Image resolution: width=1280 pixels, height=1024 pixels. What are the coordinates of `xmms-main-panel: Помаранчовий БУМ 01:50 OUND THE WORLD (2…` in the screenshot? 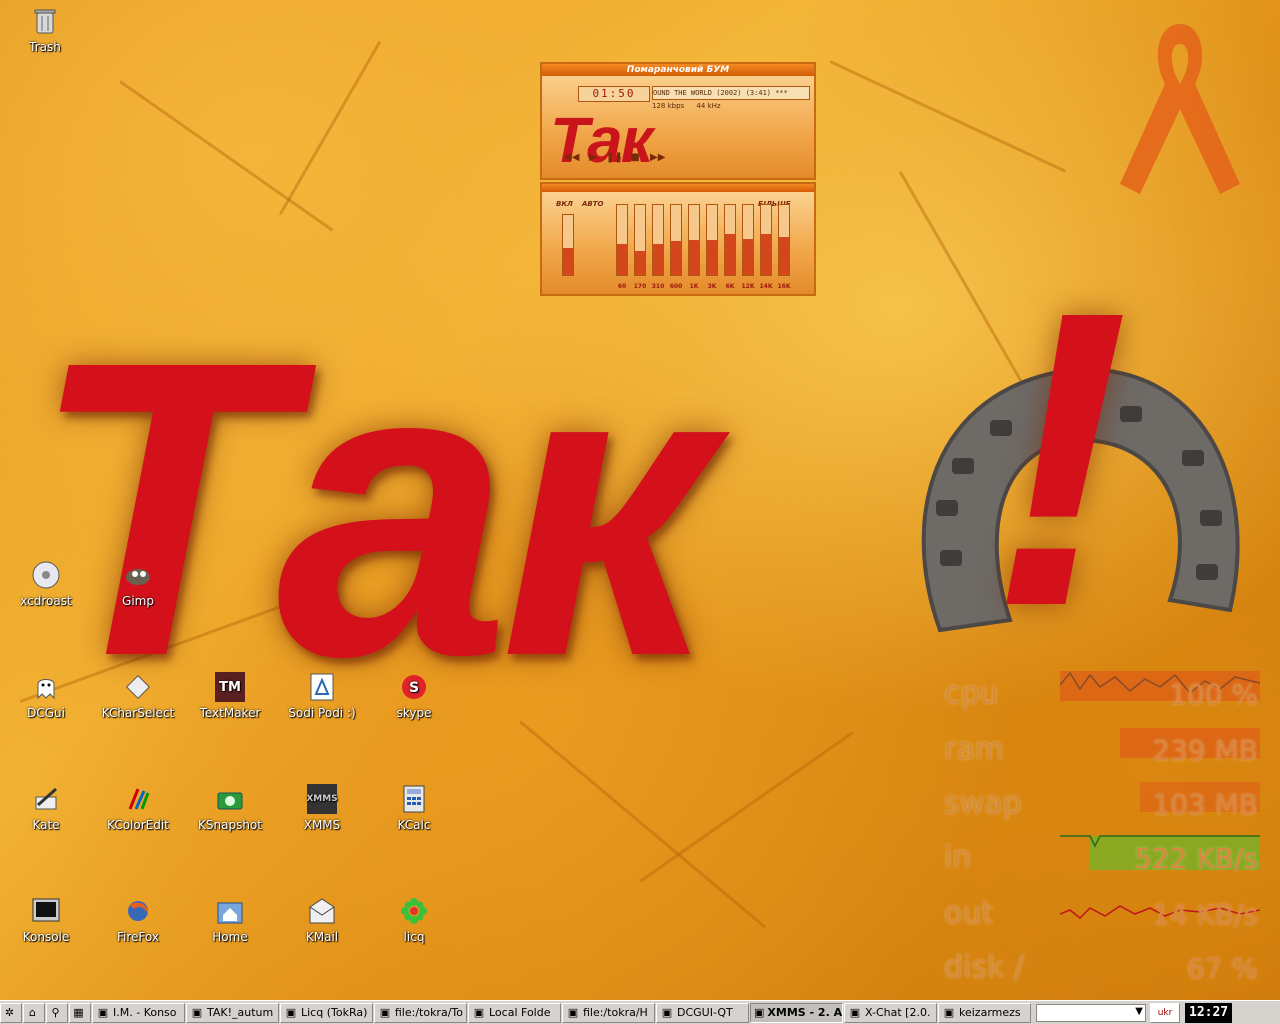 It's located at (678, 121).